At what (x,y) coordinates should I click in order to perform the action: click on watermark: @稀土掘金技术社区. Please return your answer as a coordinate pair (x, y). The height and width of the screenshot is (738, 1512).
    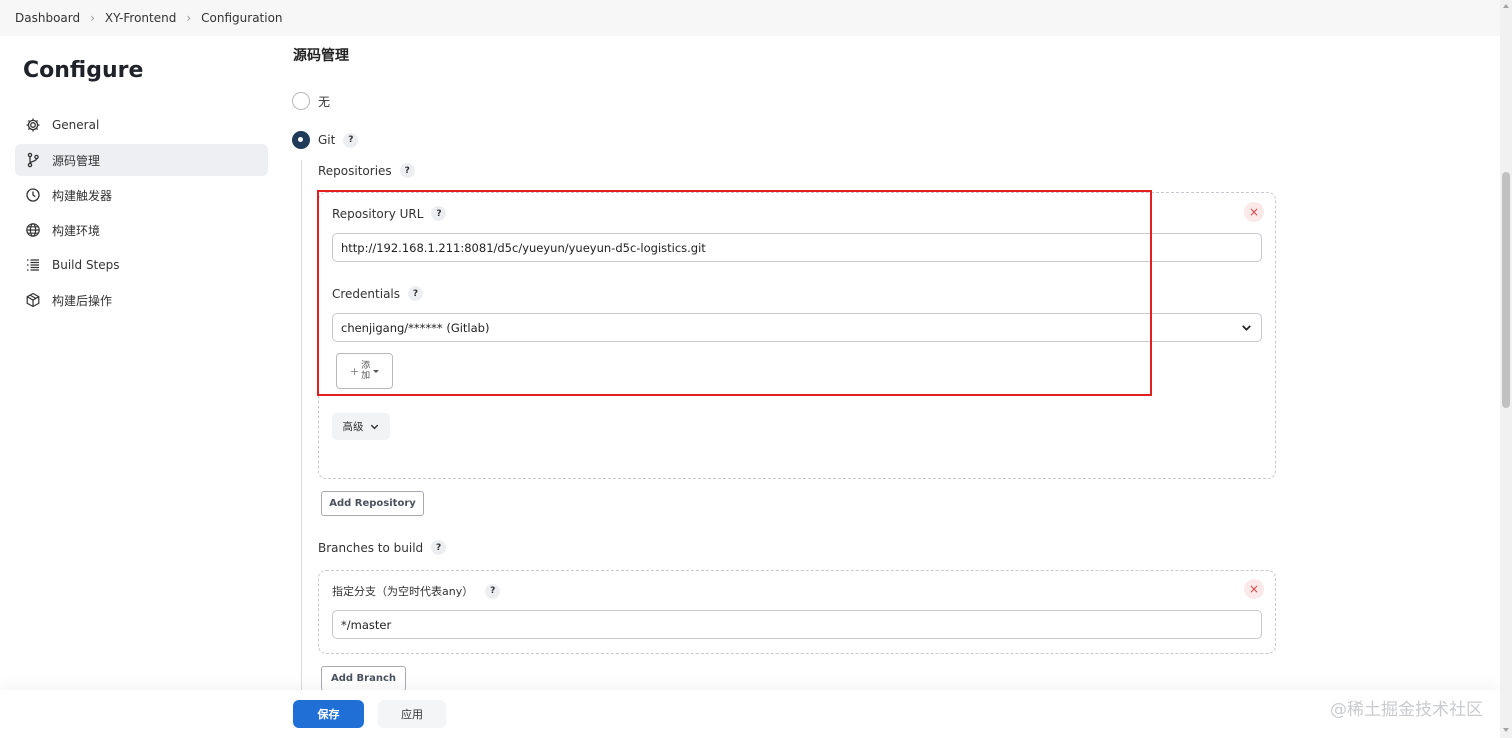
    Looking at the image, I should click on (1406, 710).